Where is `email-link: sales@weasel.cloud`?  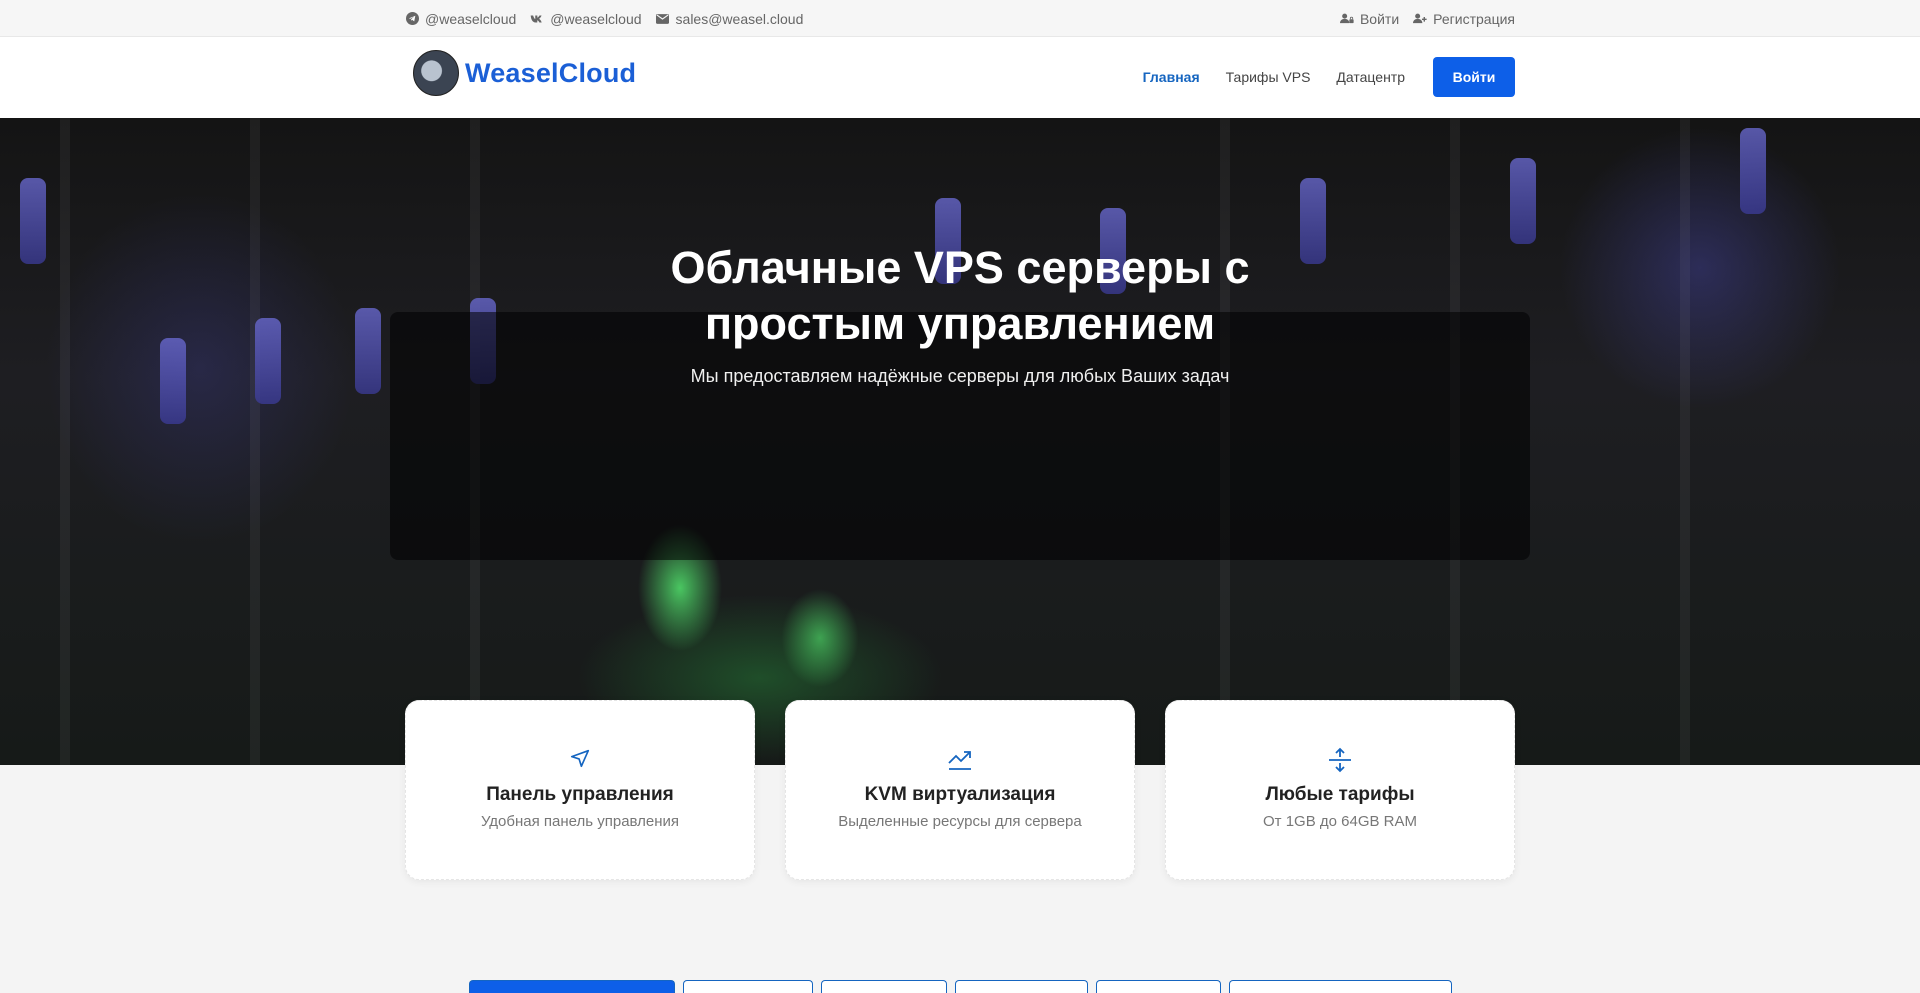
email-link: sales@weasel.cloud is located at coordinates (730, 18).